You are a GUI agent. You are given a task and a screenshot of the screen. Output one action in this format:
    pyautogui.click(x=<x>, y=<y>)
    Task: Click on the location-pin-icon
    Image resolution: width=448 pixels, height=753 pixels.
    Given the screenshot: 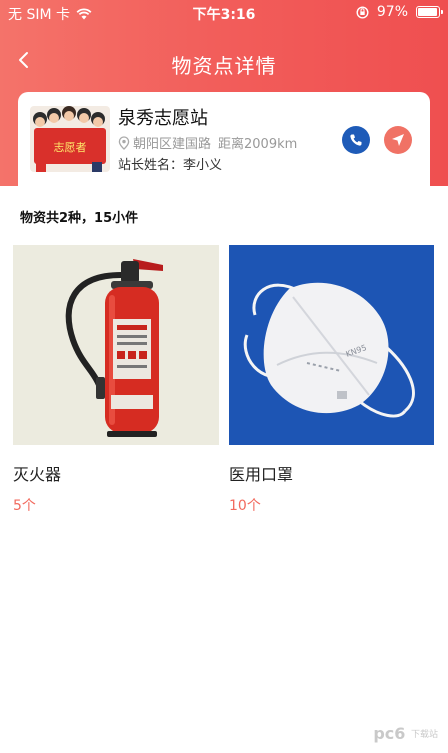 What is the action you would take?
    pyautogui.click(x=124, y=142)
    